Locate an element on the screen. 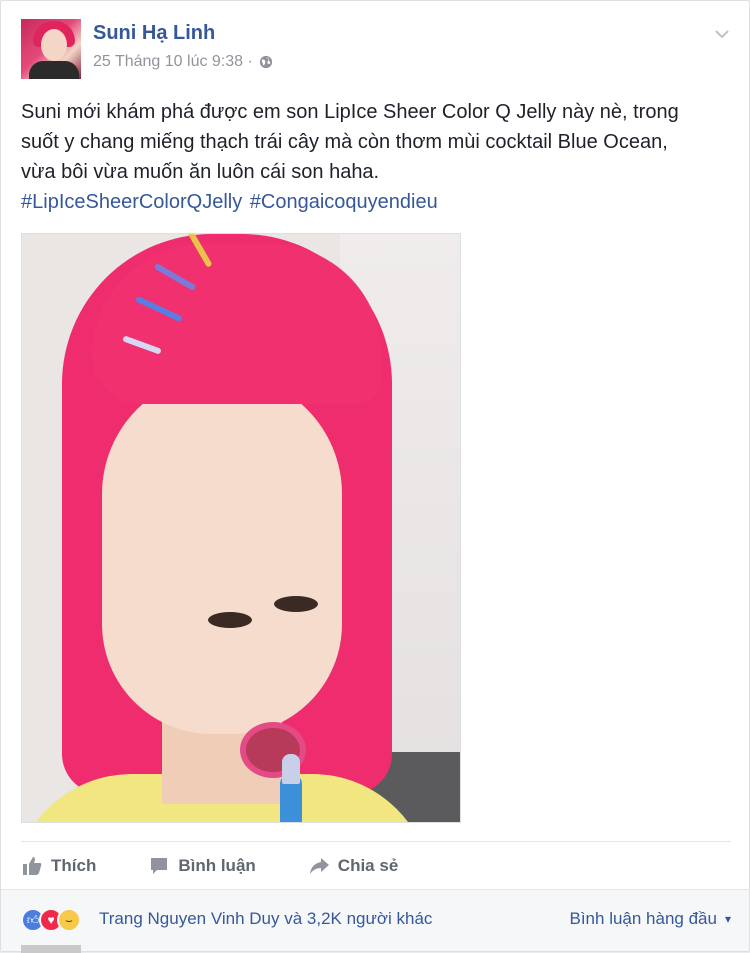 This screenshot has width=750, height=953. hashtag-link: #LipIceSheerColorQJelly is located at coordinates (131, 202).